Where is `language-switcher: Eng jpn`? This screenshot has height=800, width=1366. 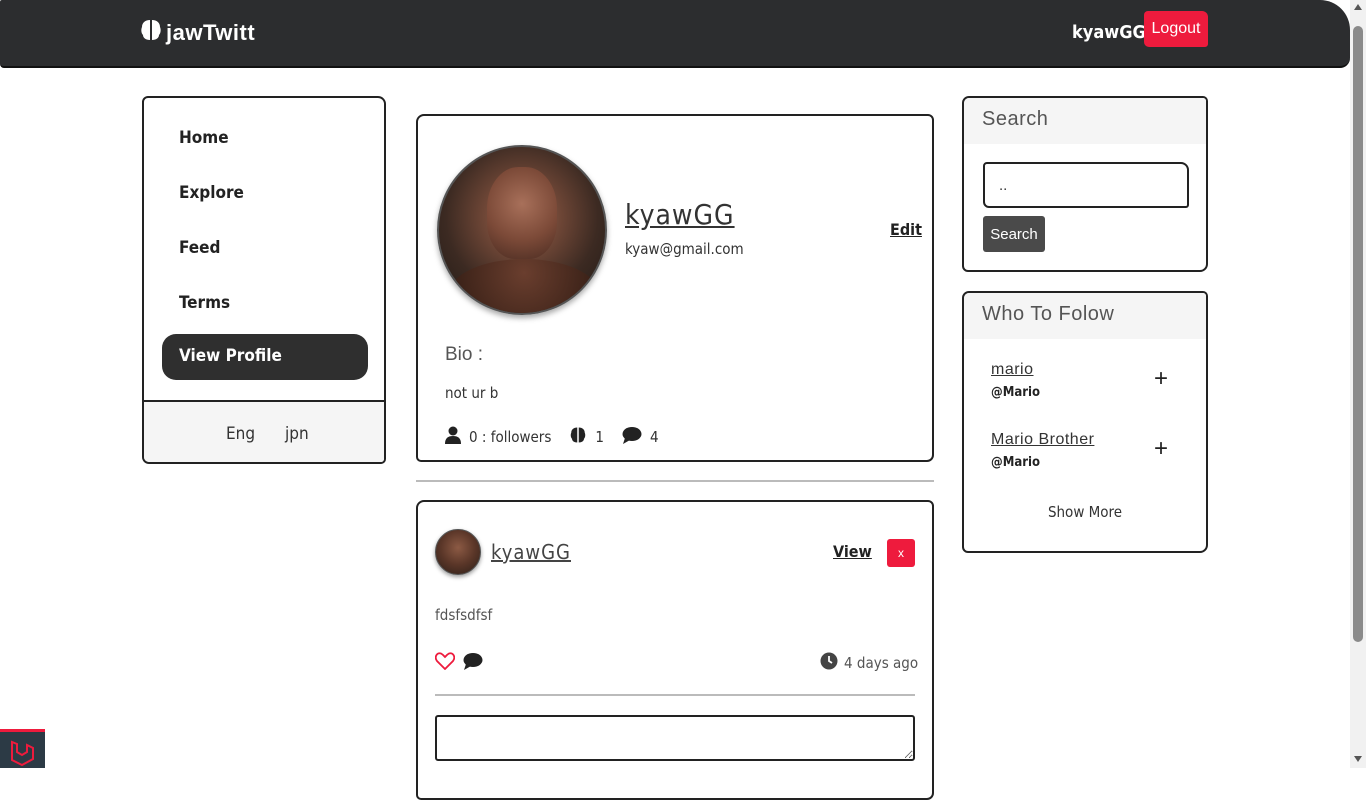
language-switcher: Eng jpn is located at coordinates (264, 431).